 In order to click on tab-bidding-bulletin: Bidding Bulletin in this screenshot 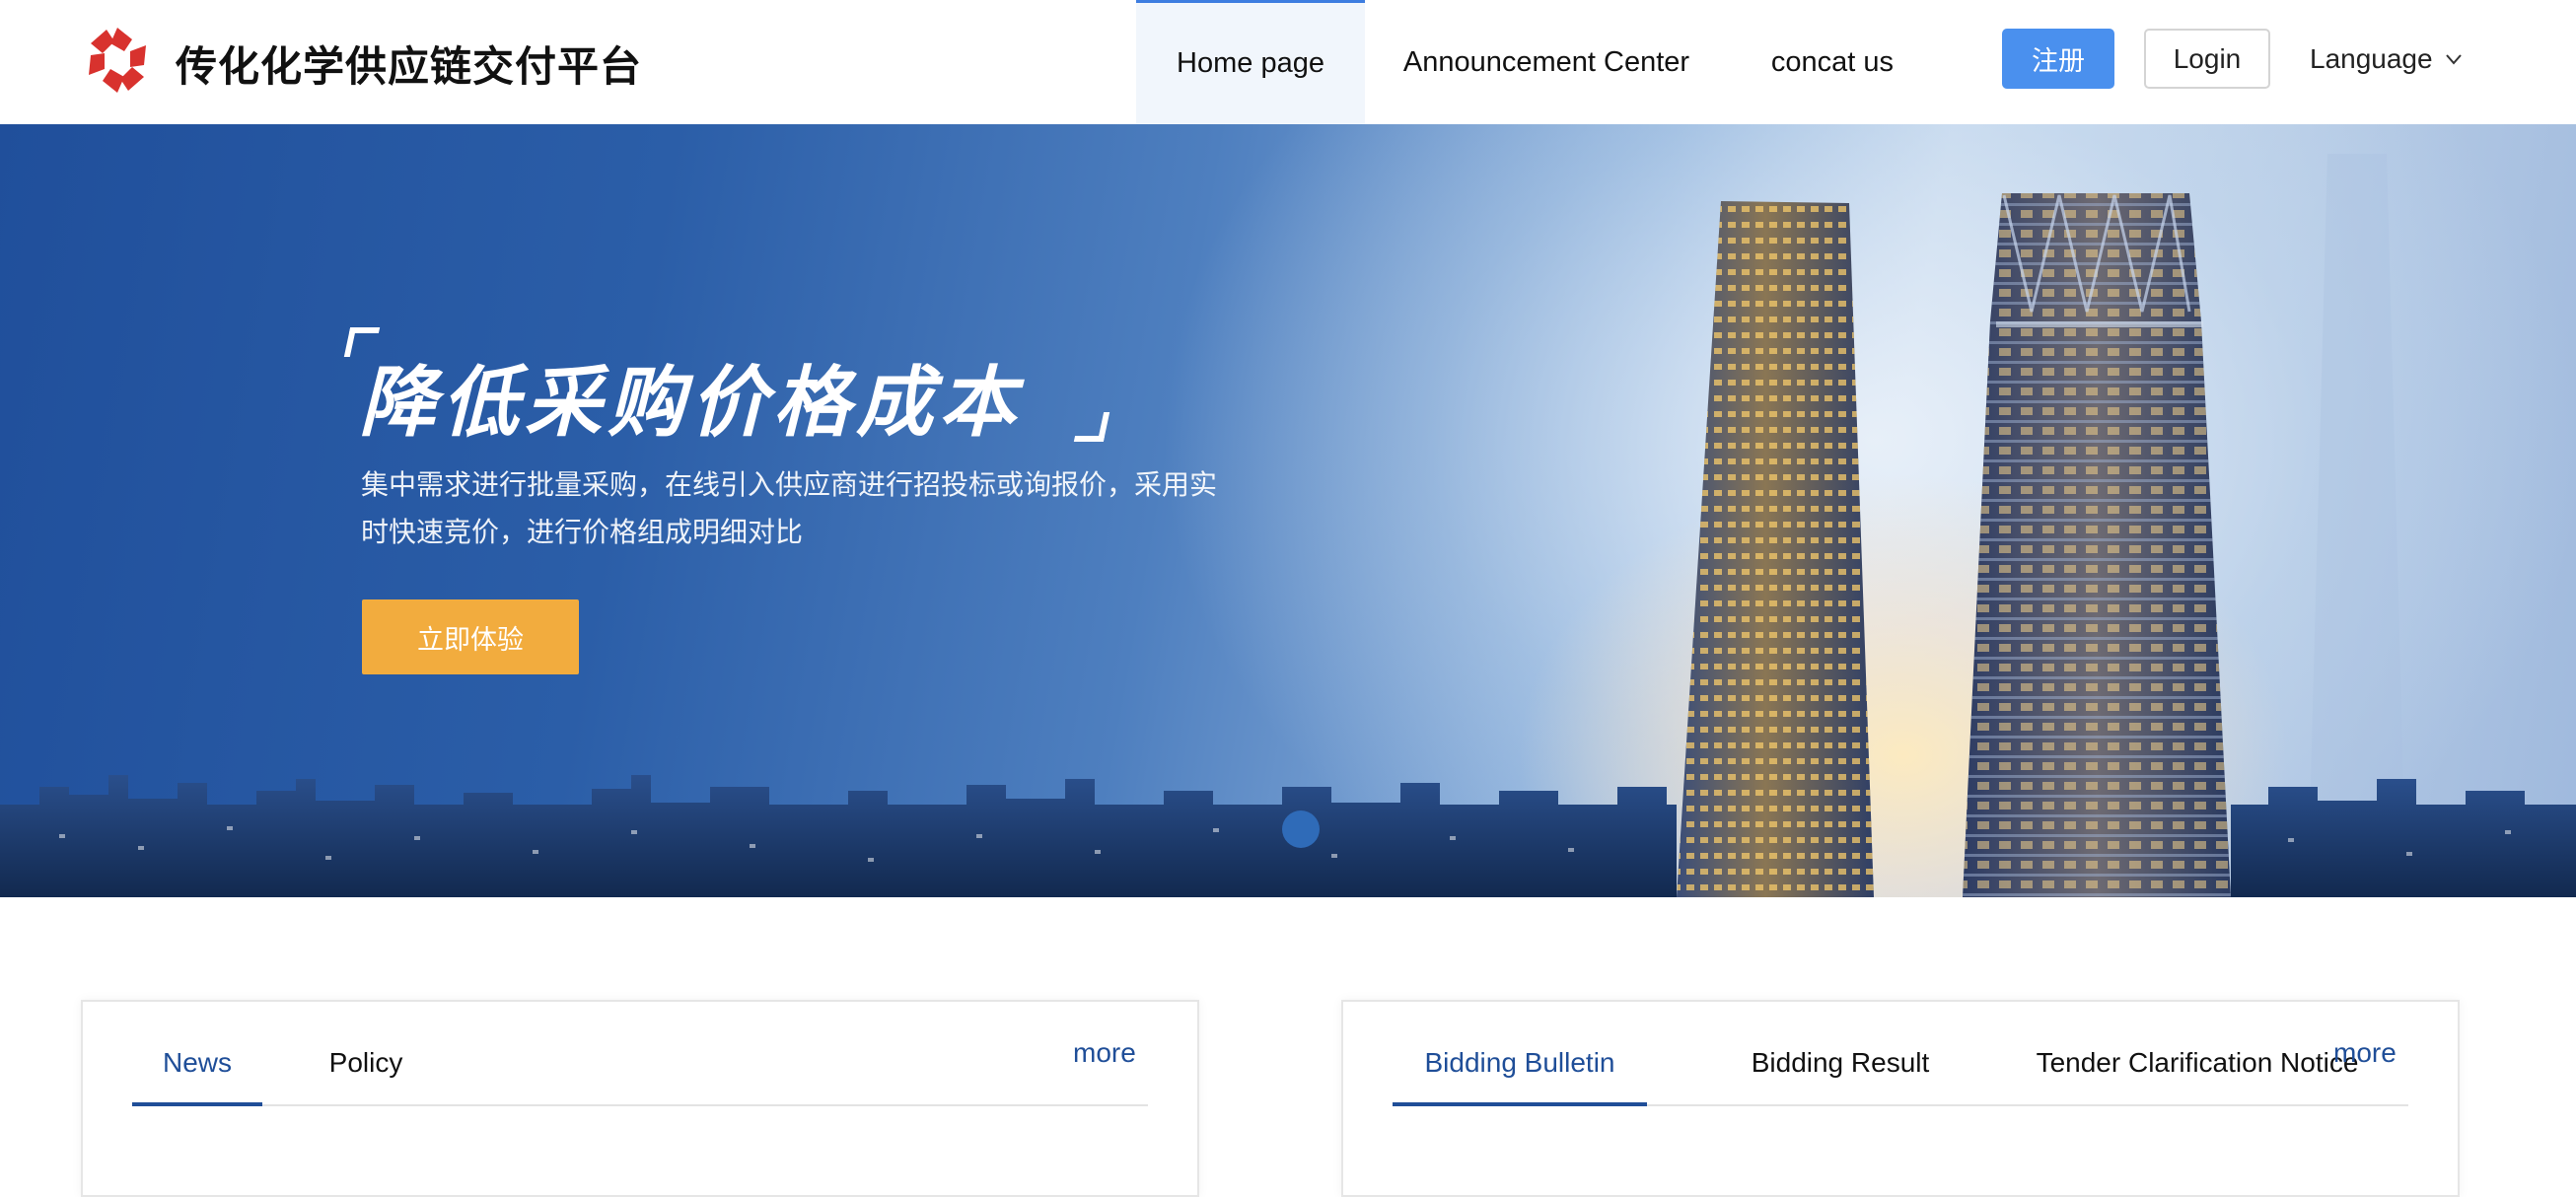, I will do `click(1520, 1077)`.